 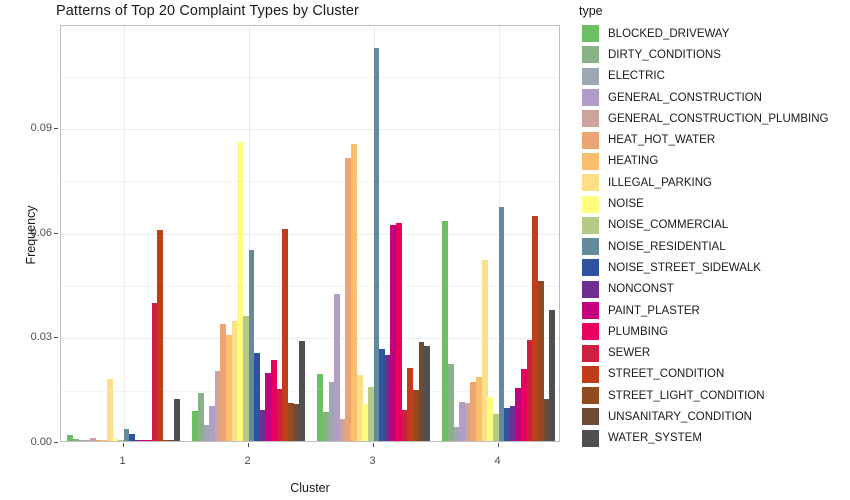 What do you see at coordinates (680, 416) in the screenshot?
I see `legend-label: UNSANITARY_CONDITION` at bounding box center [680, 416].